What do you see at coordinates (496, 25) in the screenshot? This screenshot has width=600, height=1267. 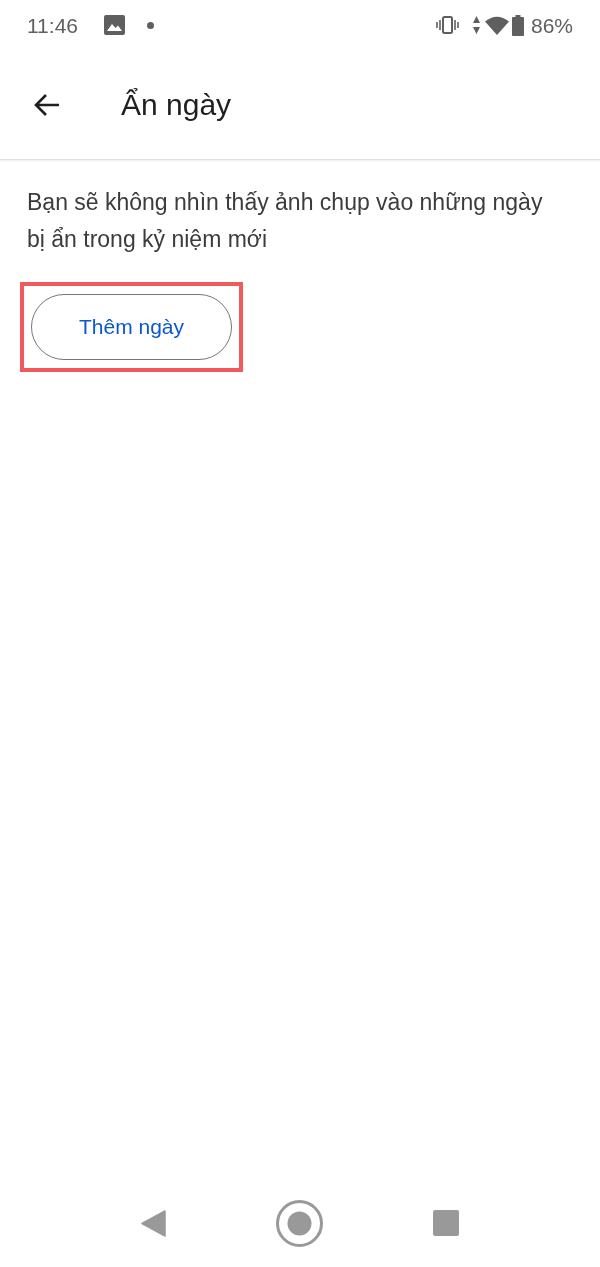 I see `wifi-icon` at bounding box center [496, 25].